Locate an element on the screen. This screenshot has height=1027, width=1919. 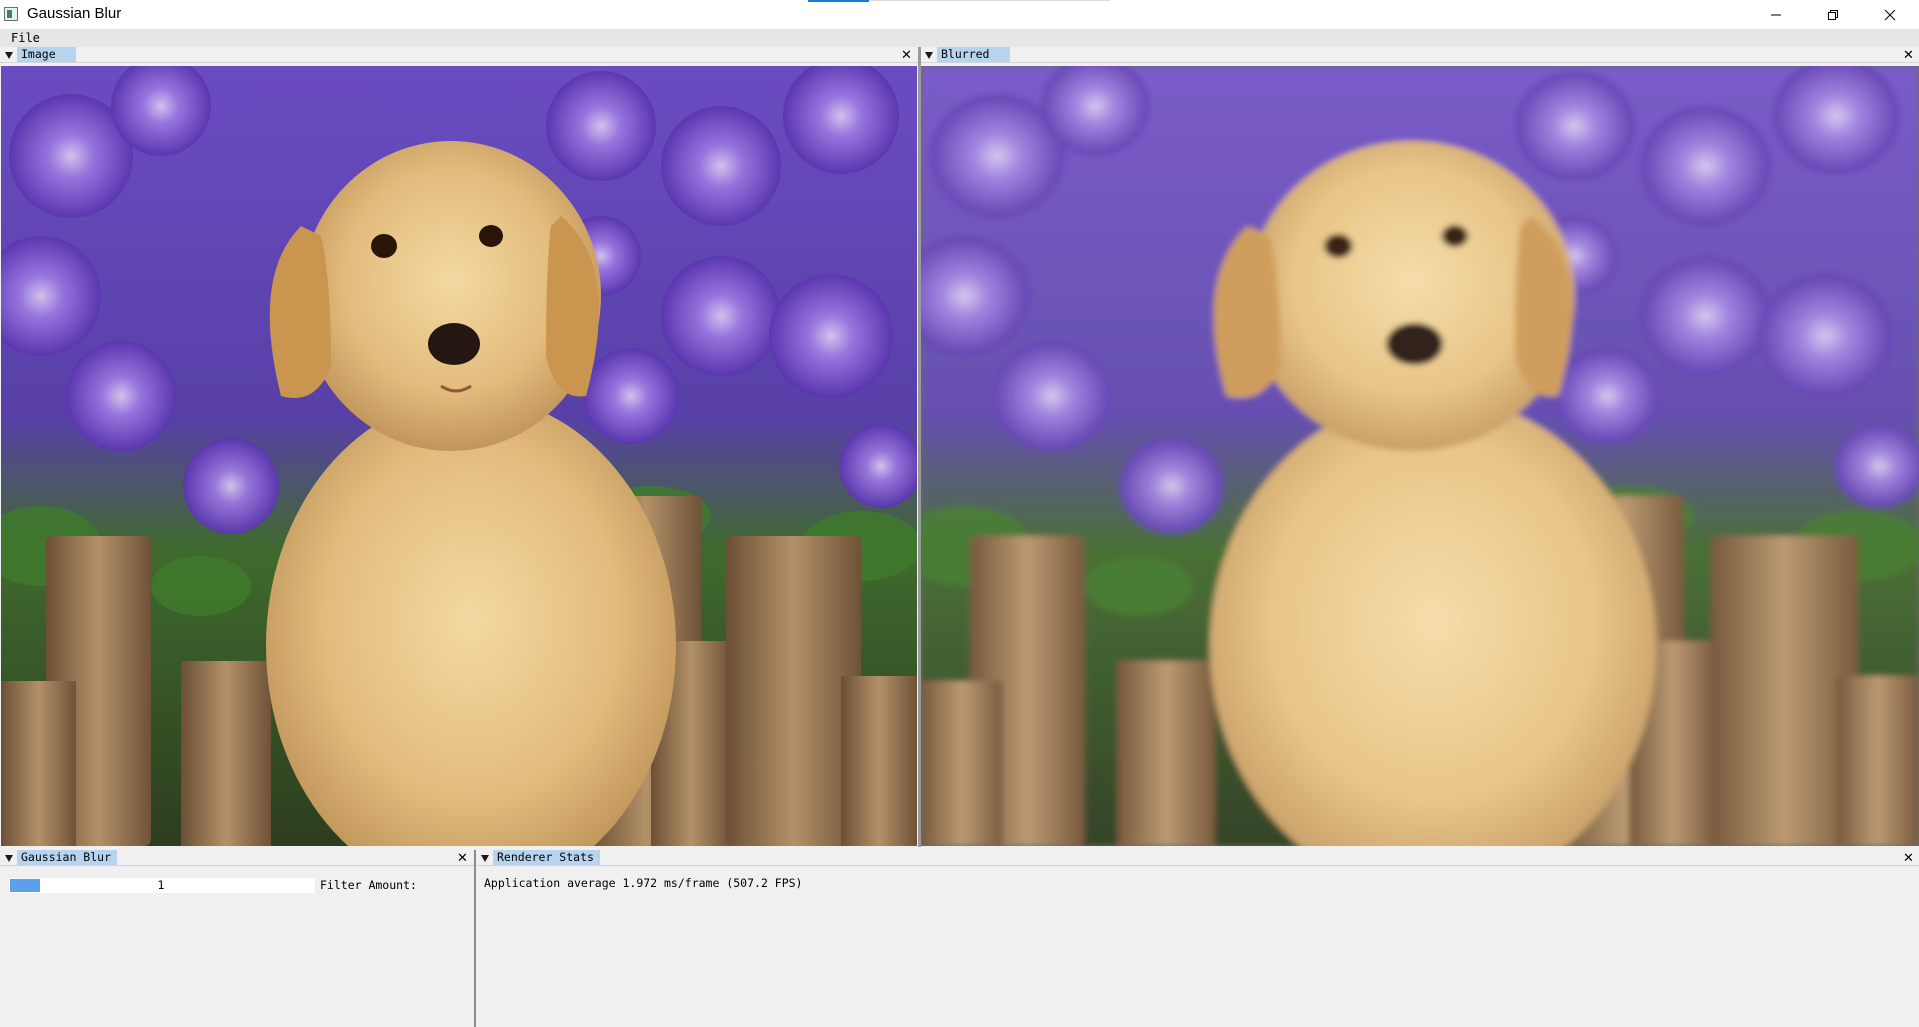
restore-button is located at coordinates (1833, 14).